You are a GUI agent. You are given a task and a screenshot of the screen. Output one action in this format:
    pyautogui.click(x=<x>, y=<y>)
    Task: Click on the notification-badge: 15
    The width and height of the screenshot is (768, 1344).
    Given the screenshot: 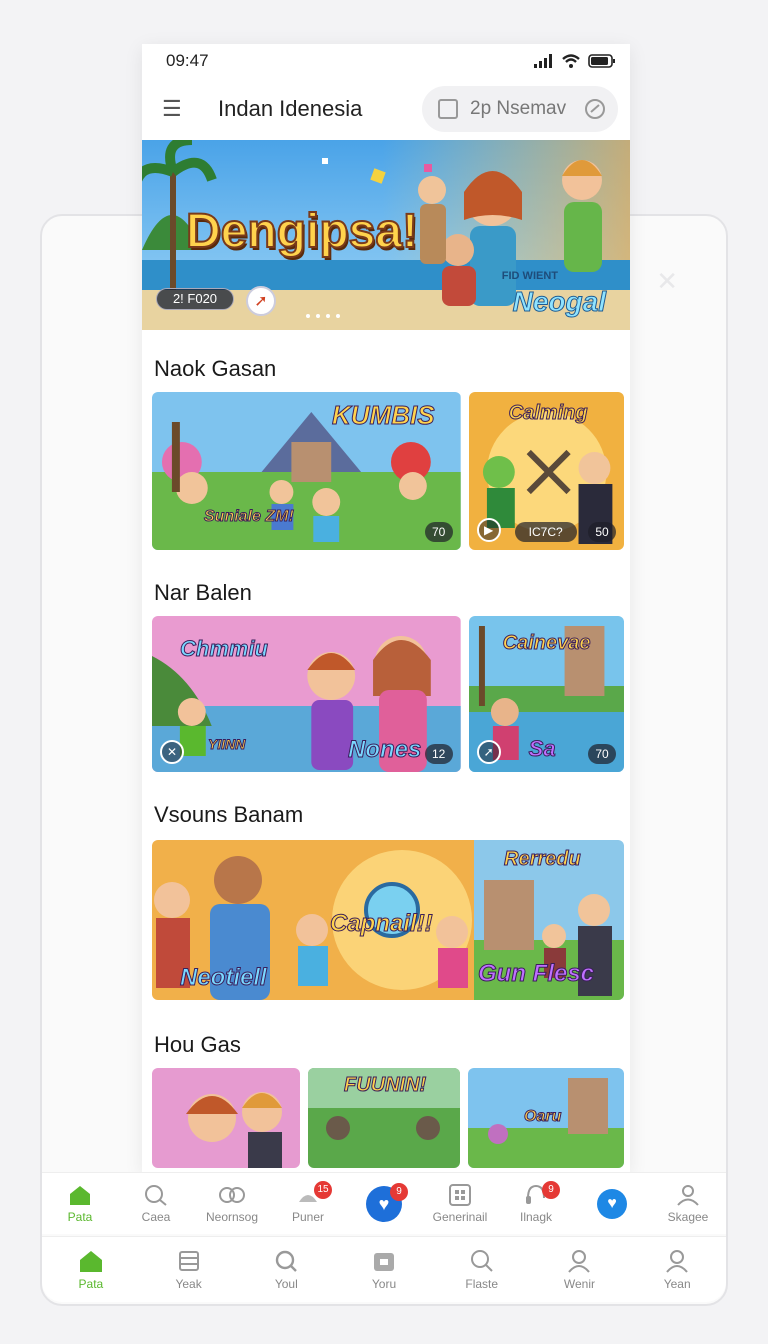 What is the action you would take?
    pyautogui.click(x=323, y=1190)
    